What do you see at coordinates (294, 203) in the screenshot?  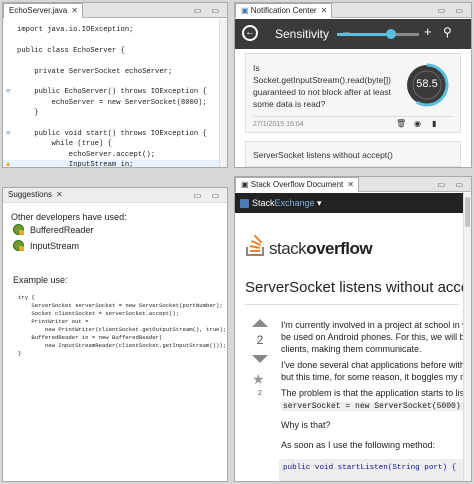 I see `network-suffix: Exchange` at bounding box center [294, 203].